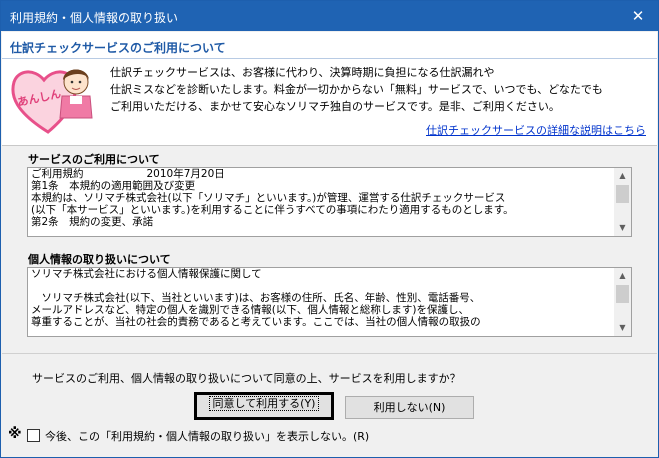 This screenshot has width=659, height=458. What do you see at coordinates (94, 159) in the screenshot?
I see `service-terms-label: サービスのご利用について` at bounding box center [94, 159].